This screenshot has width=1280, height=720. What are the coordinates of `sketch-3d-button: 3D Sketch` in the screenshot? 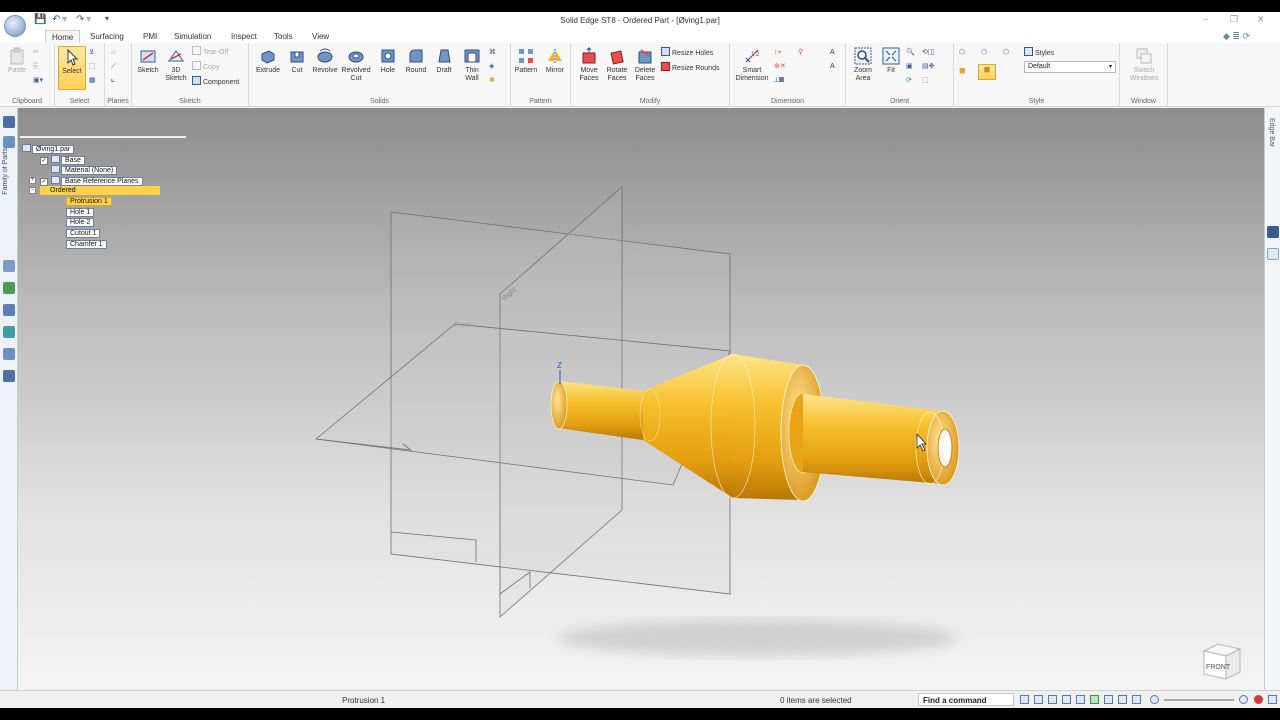 It's located at (176, 68).